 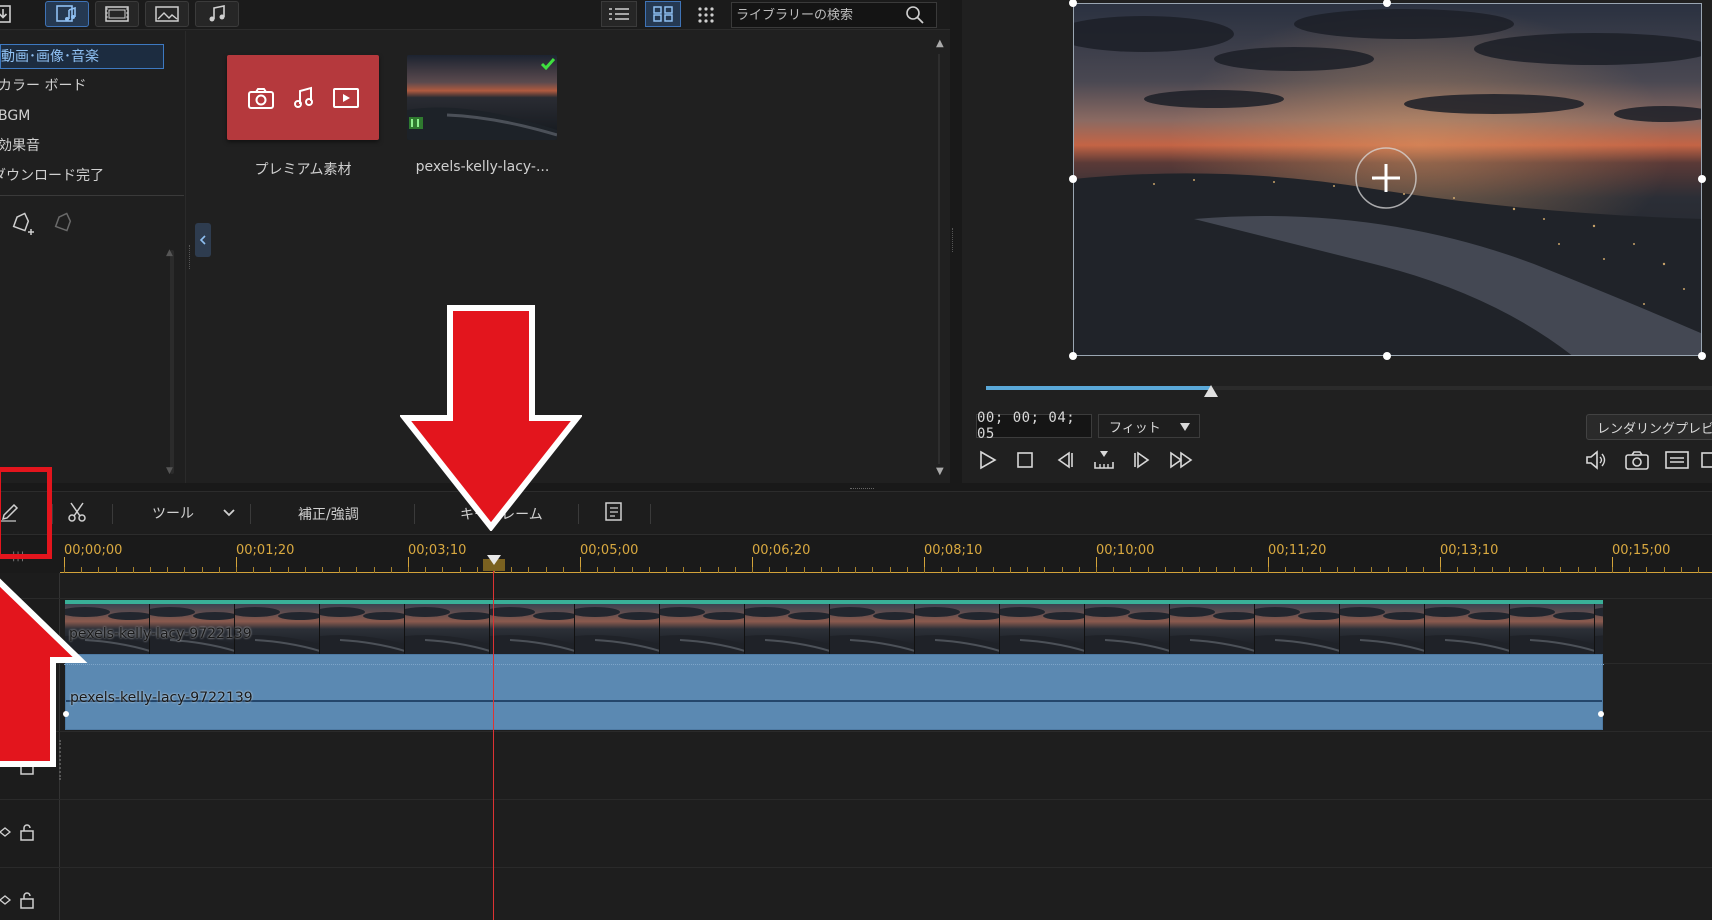 What do you see at coordinates (1597, 460) in the screenshot?
I see `volume-icon` at bounding box center [1597, 460].